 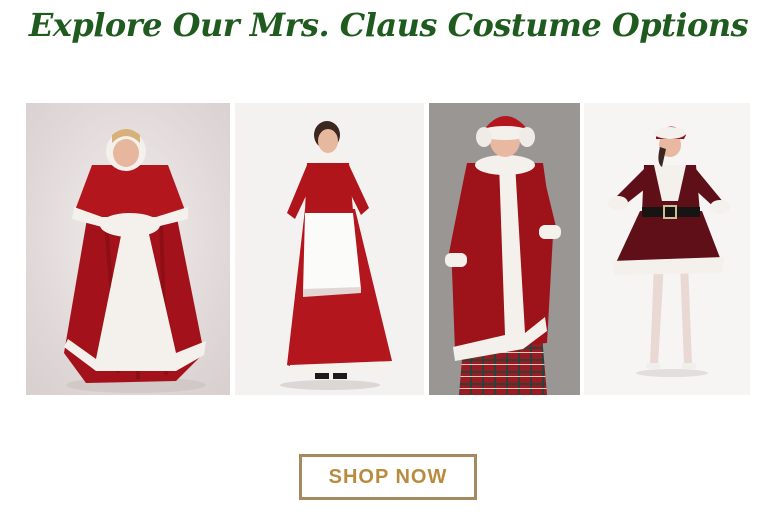 I want to click on mrs-claus-apron-dress-photo, so click(x=329, y=249).